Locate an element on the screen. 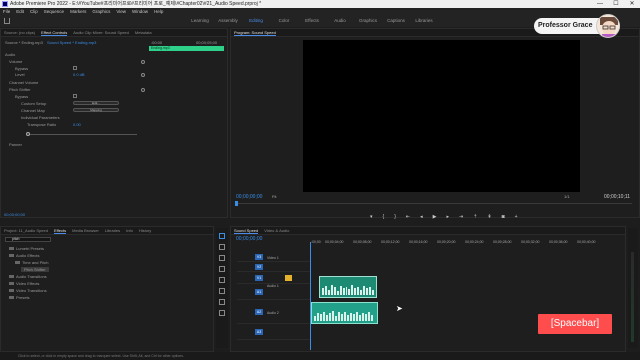 This screenshot has height=360, width=640. menu-window: Window is located at coordinates (140, 11).